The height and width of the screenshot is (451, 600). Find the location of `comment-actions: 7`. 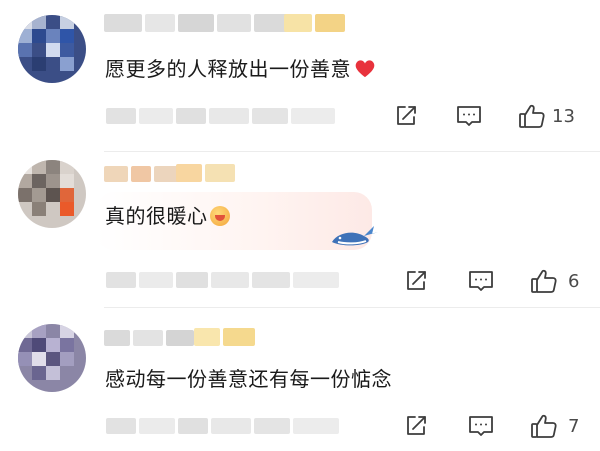

comment-actions: 7 is located at coordinates (480, 426).